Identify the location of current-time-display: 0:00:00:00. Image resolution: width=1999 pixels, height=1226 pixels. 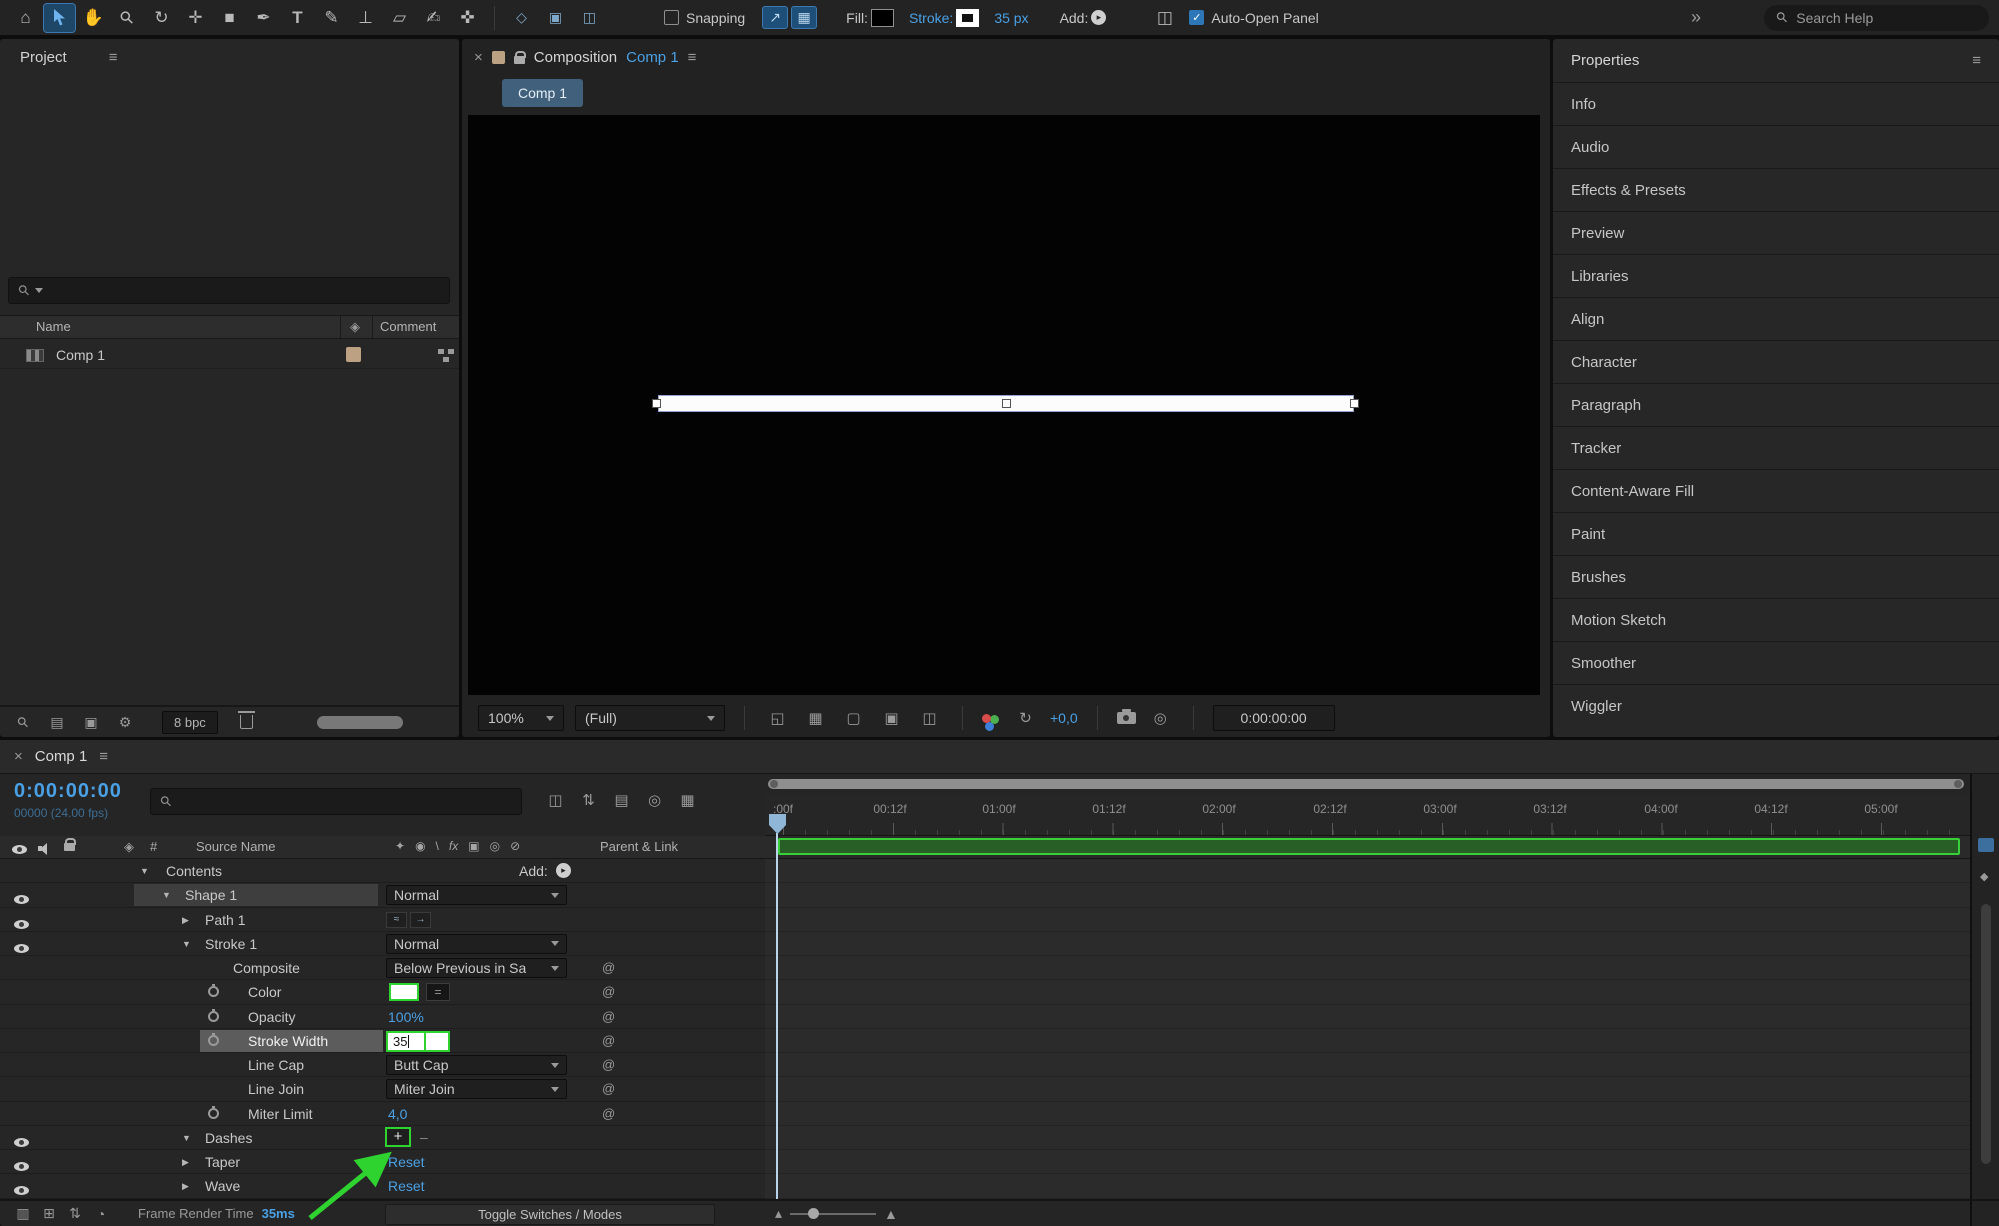
(68, 791).